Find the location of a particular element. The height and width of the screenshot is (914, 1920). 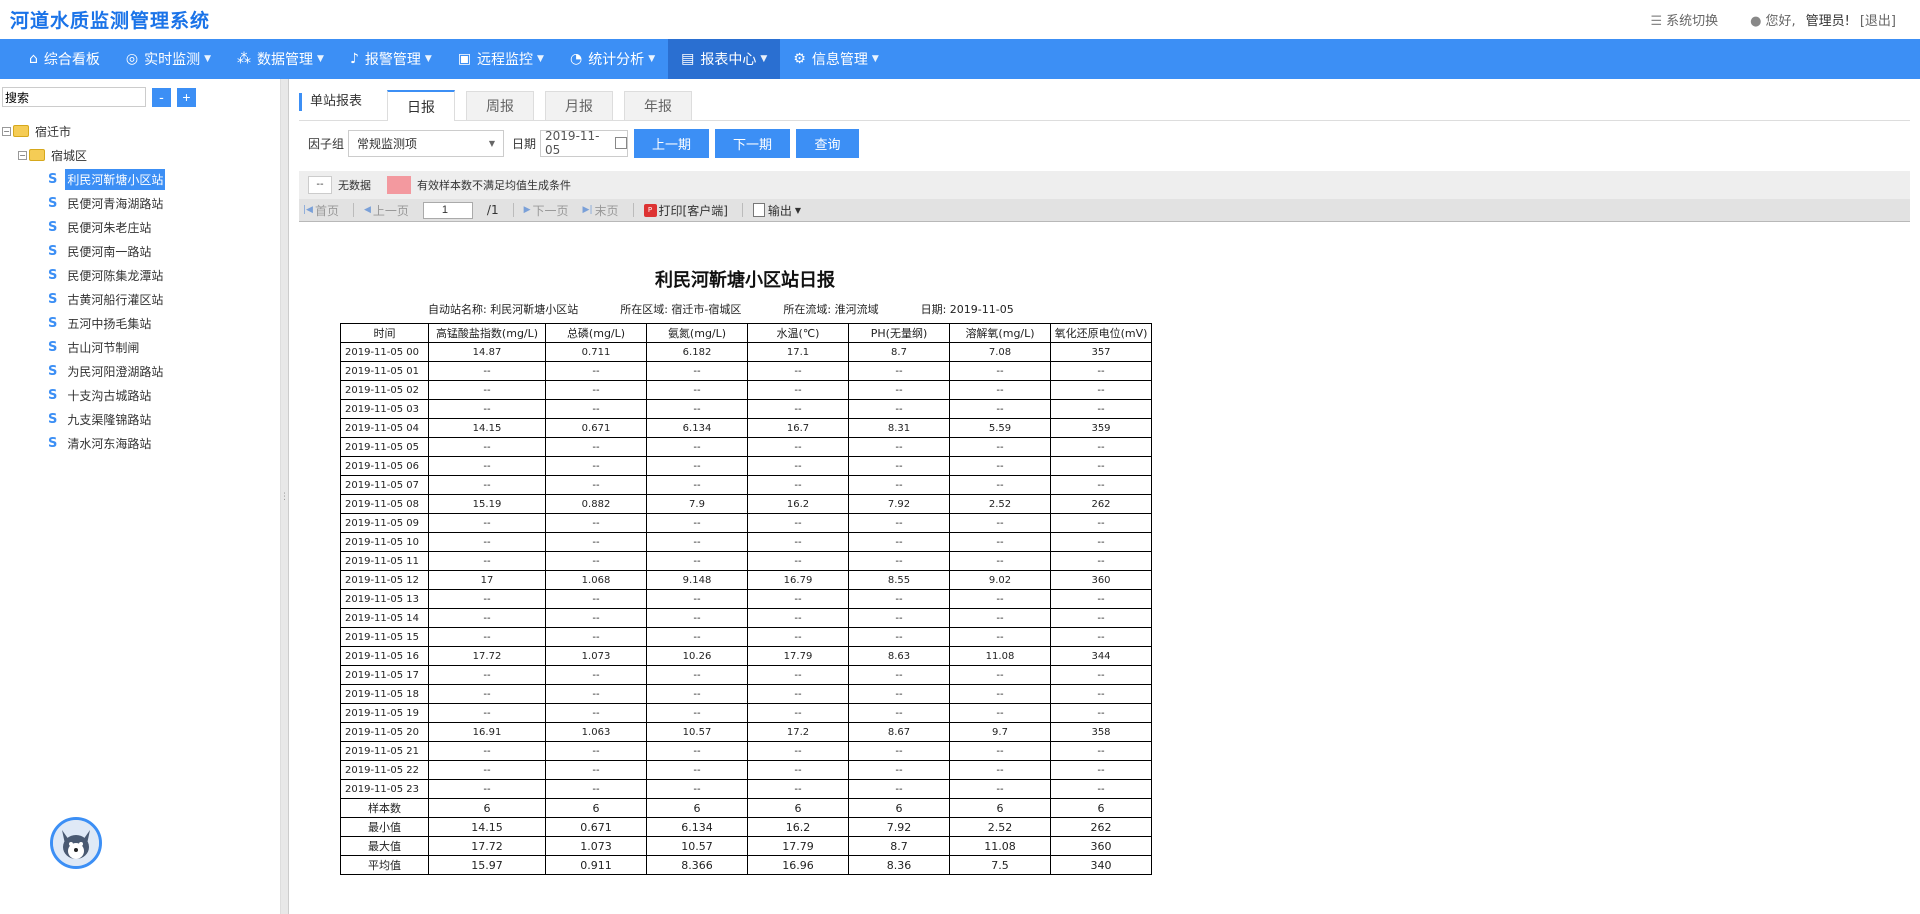

tree-station-item: S 民便河青海湖路站 is located at coordinates (140, 203).